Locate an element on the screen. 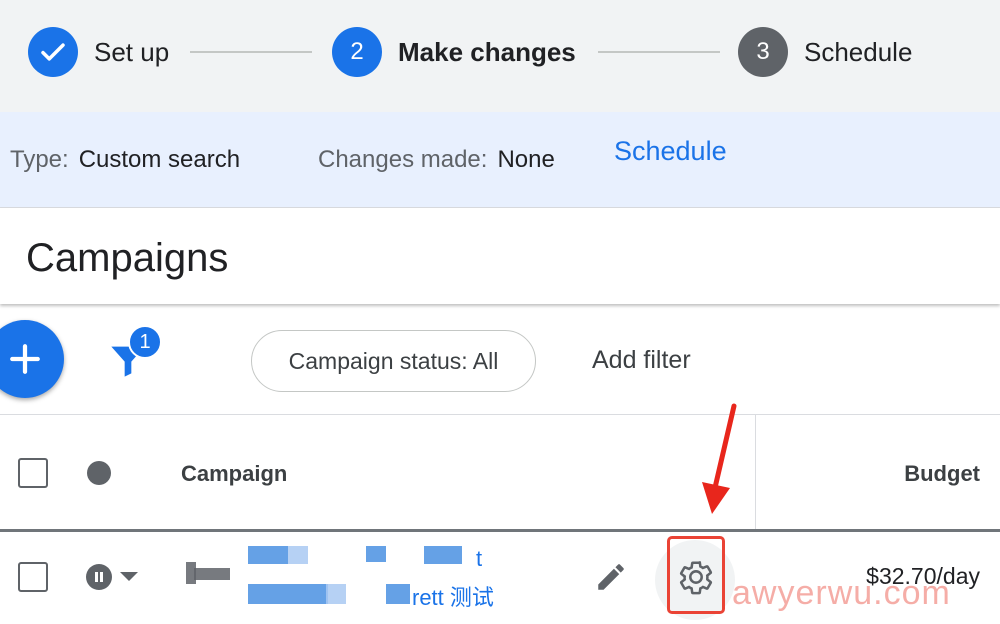 Image resolution: width=1000 pixels, height=624 pixels. divider is located at coordinates (500, 414).